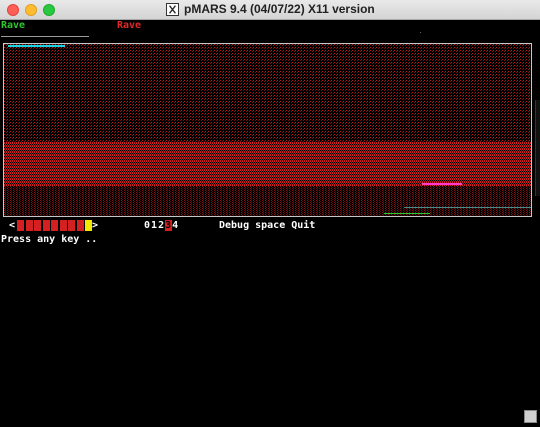  I want to click on speed-selector: 01234, so click(161, 225).